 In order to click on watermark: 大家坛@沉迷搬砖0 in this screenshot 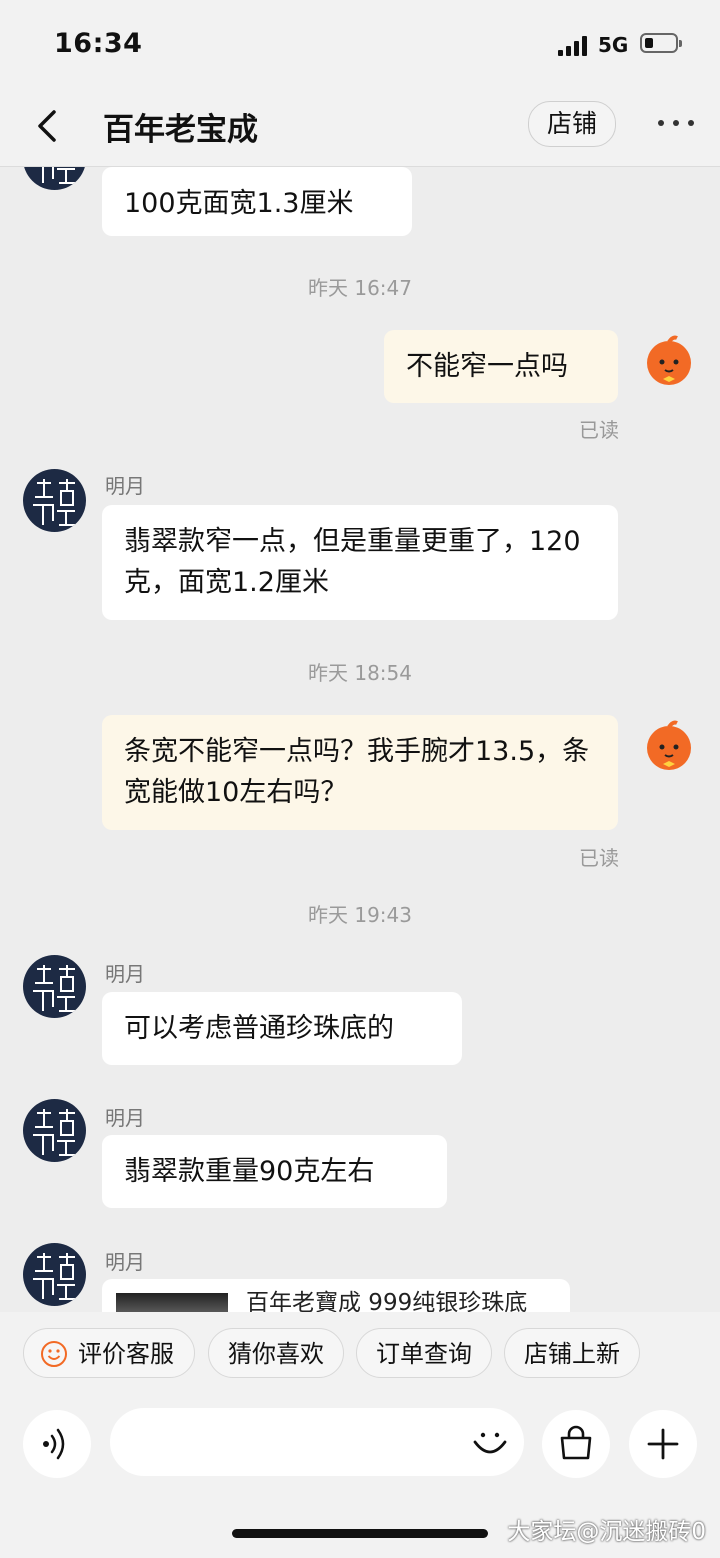, I will do `click(606, 1532)`.